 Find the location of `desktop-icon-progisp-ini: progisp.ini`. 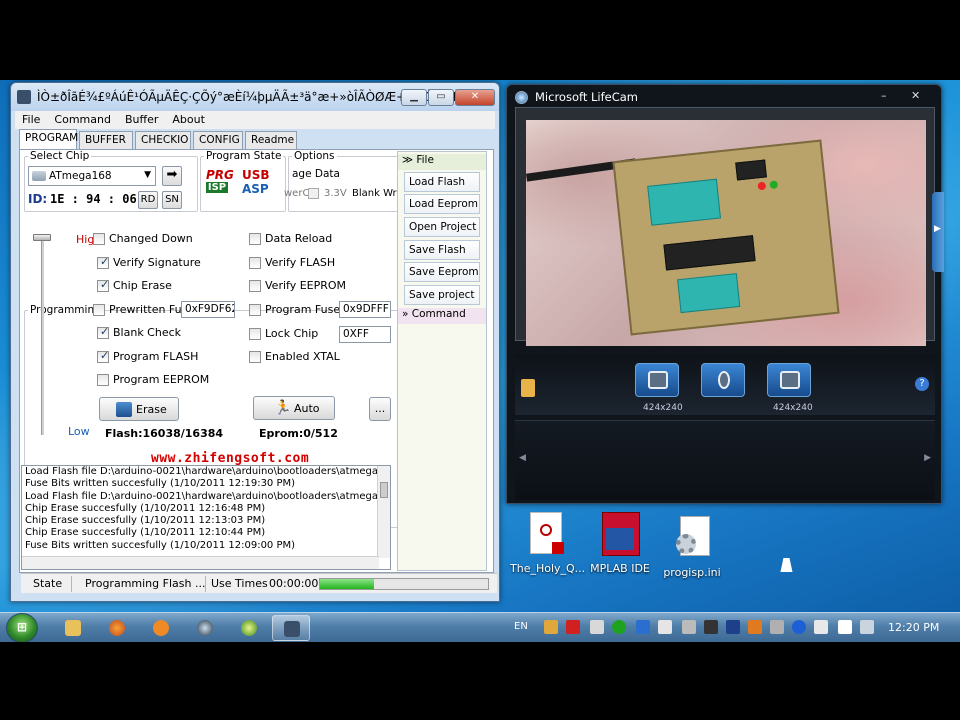

desktop-icon-progisp-ini: progisp.ini is located at coordinates (692, 547).